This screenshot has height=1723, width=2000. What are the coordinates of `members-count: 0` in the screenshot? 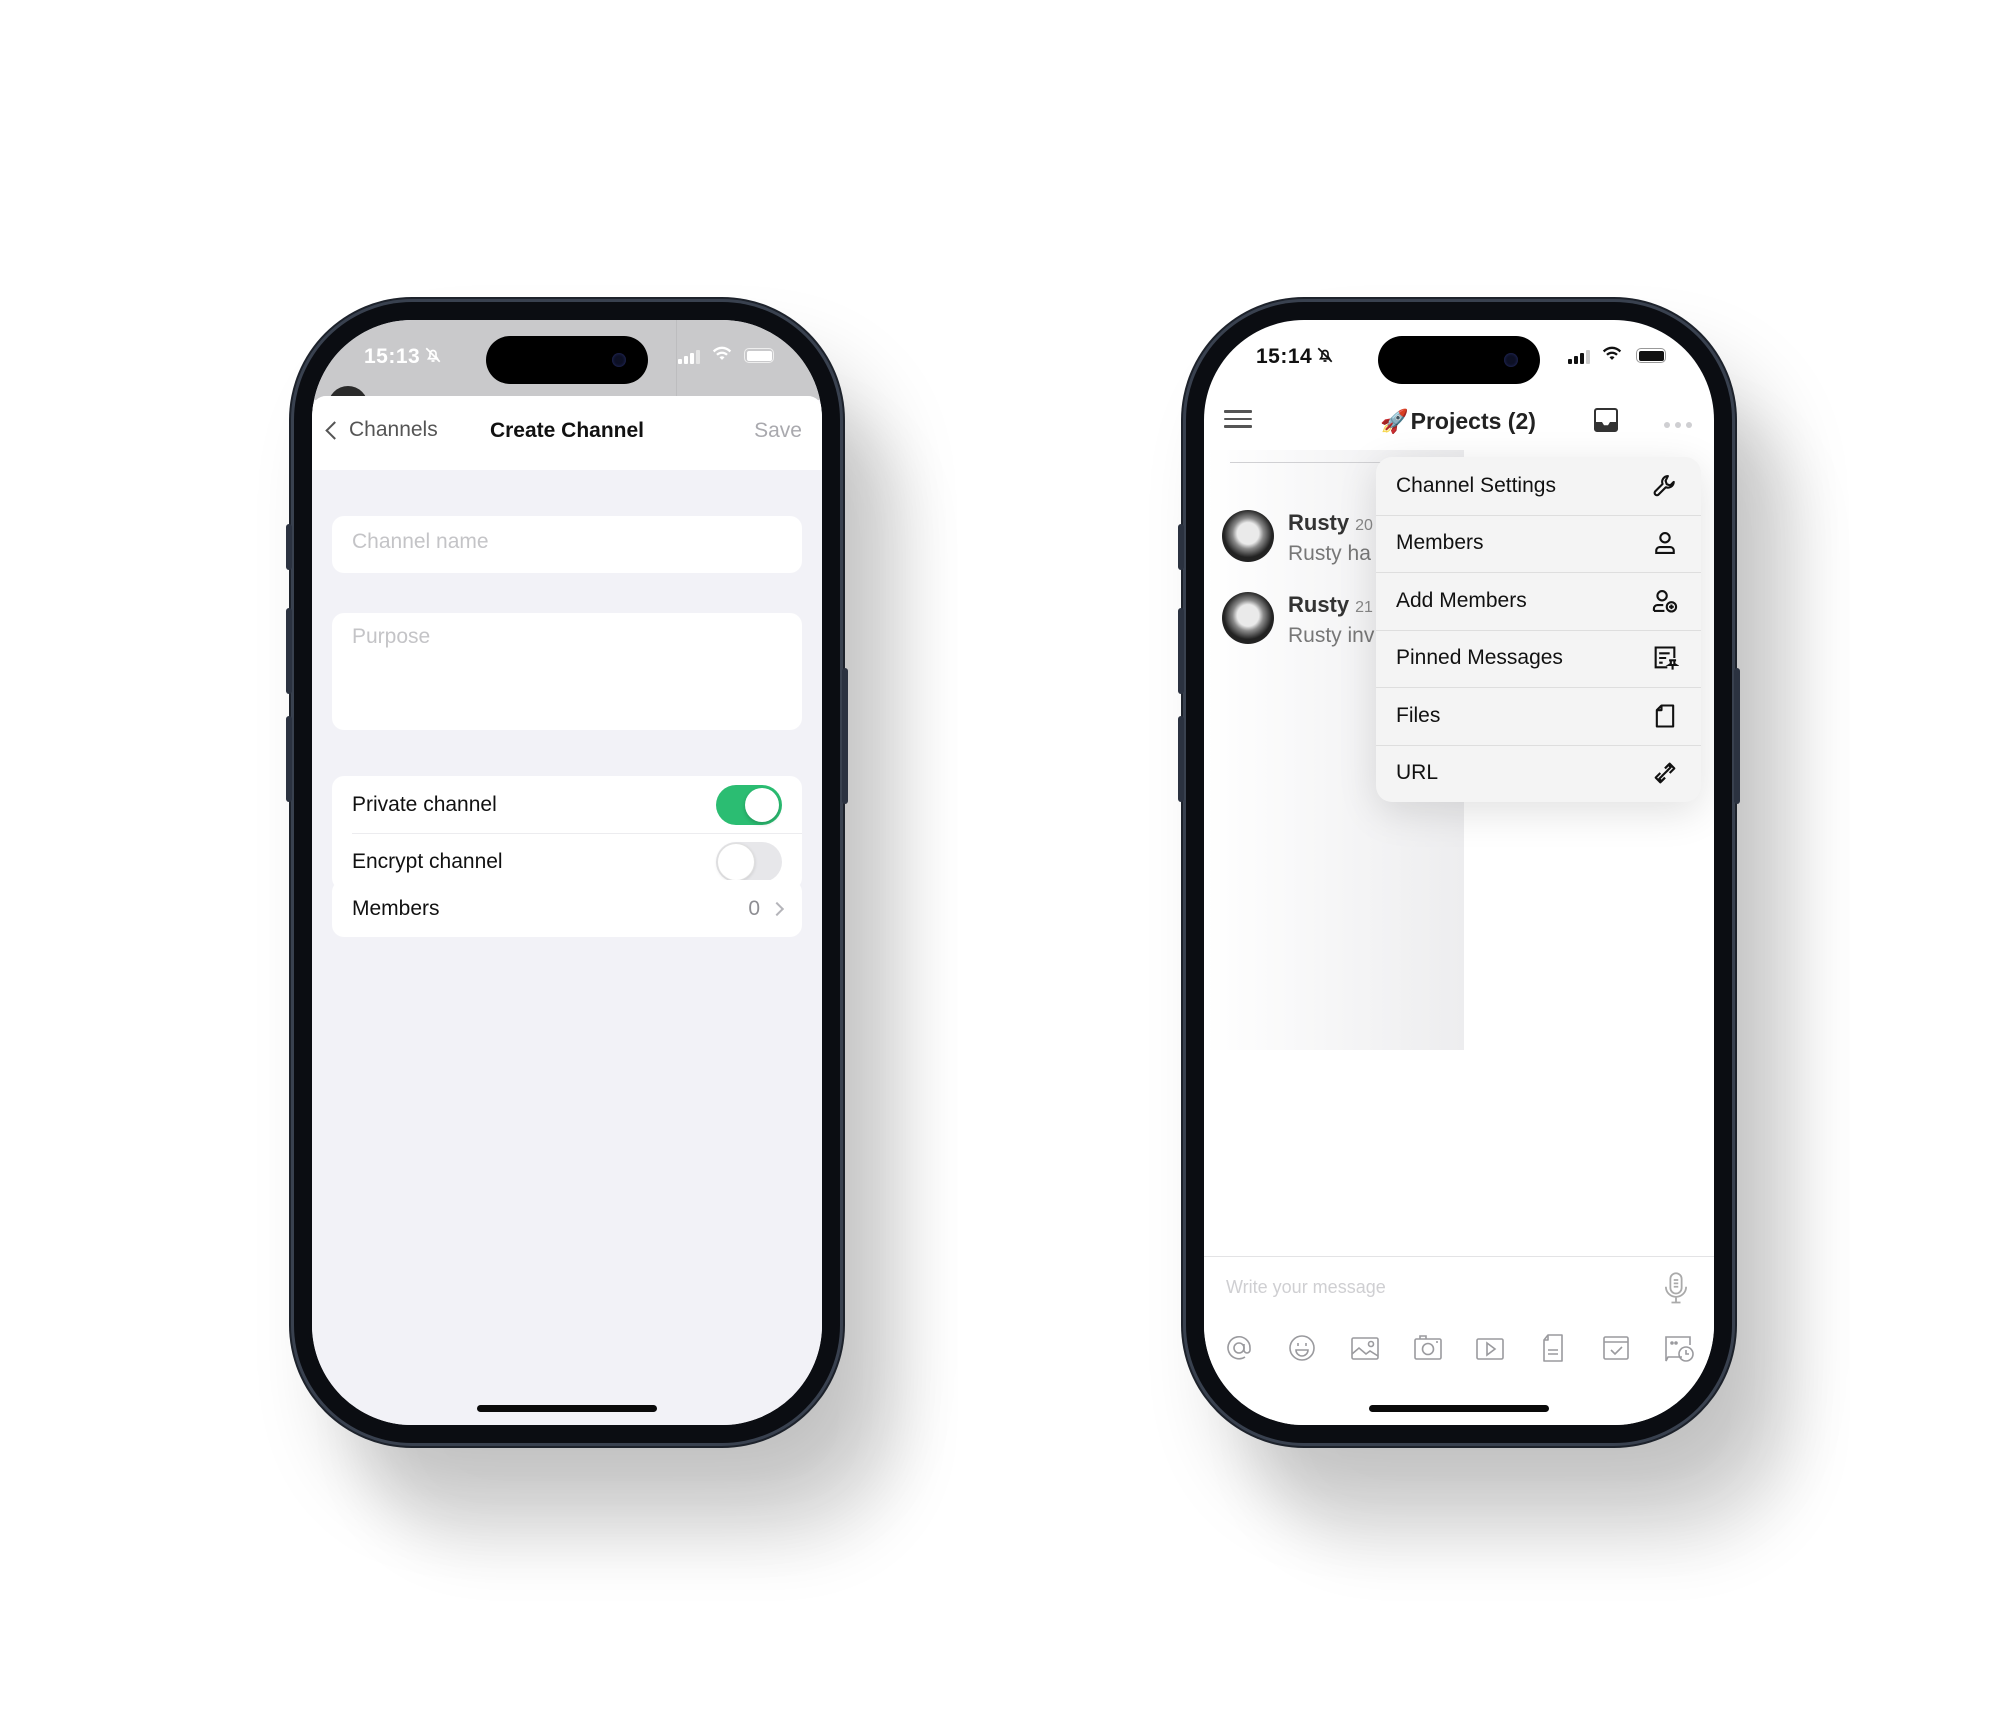 It's located at (754, 908).